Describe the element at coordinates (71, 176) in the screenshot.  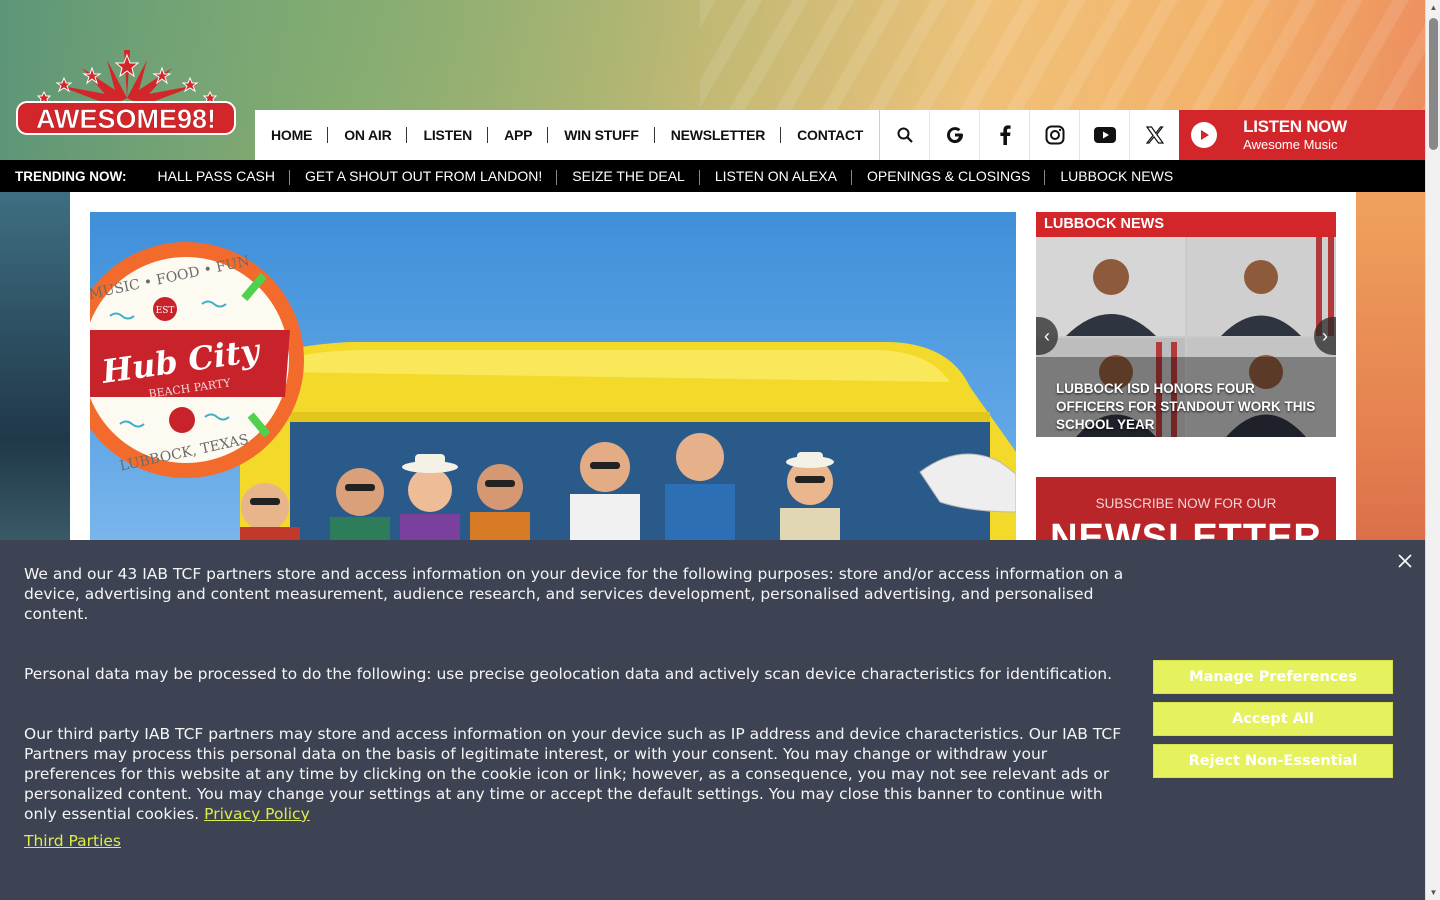
I see `trending-label: TRENDING NOW:` at that location.